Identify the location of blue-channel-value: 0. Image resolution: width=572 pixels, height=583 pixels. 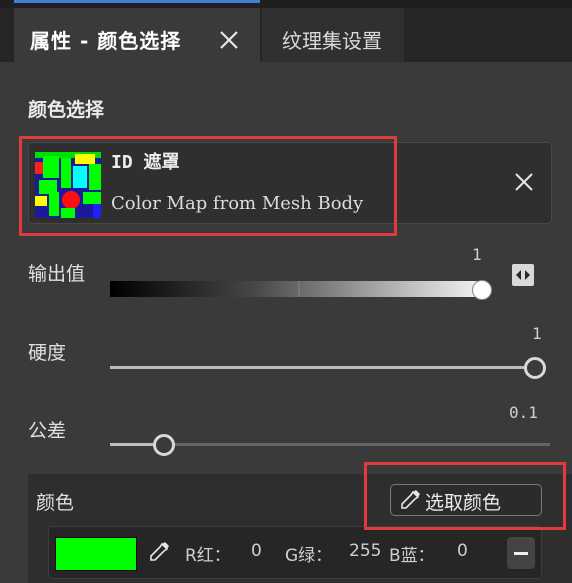
(462, 551).